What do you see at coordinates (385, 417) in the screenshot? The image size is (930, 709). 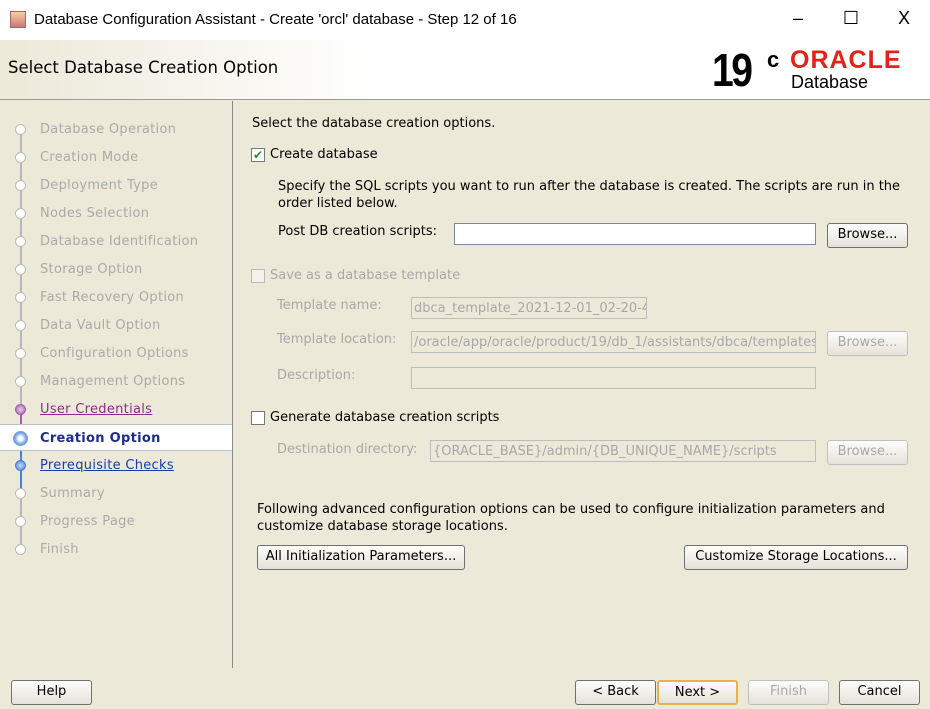 I see `generate-scripts-label: Generate database creation scripts` at bounding box center [385, 417].